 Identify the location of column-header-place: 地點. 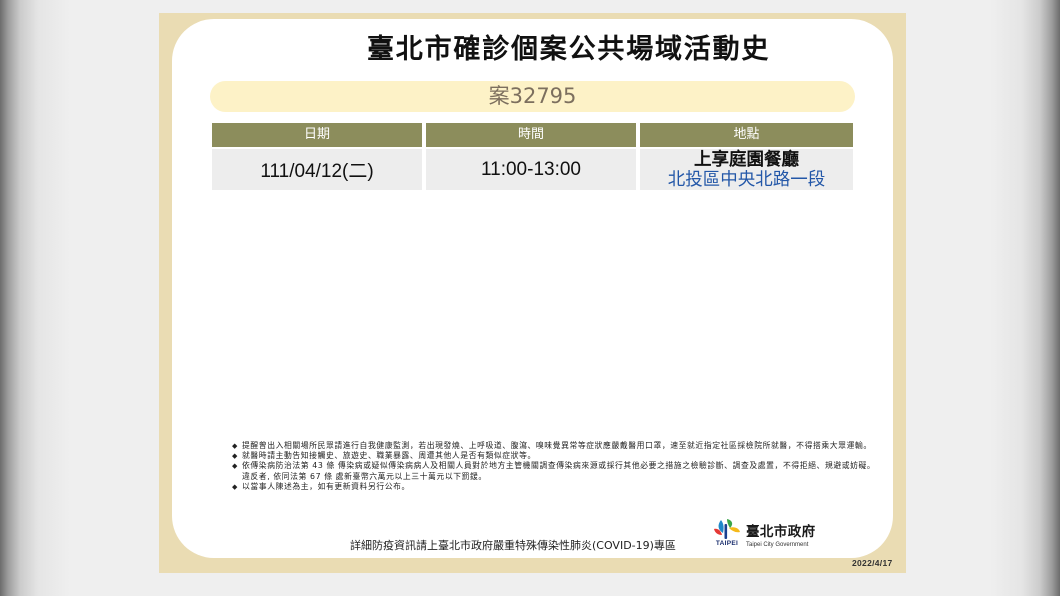
(746, 135).